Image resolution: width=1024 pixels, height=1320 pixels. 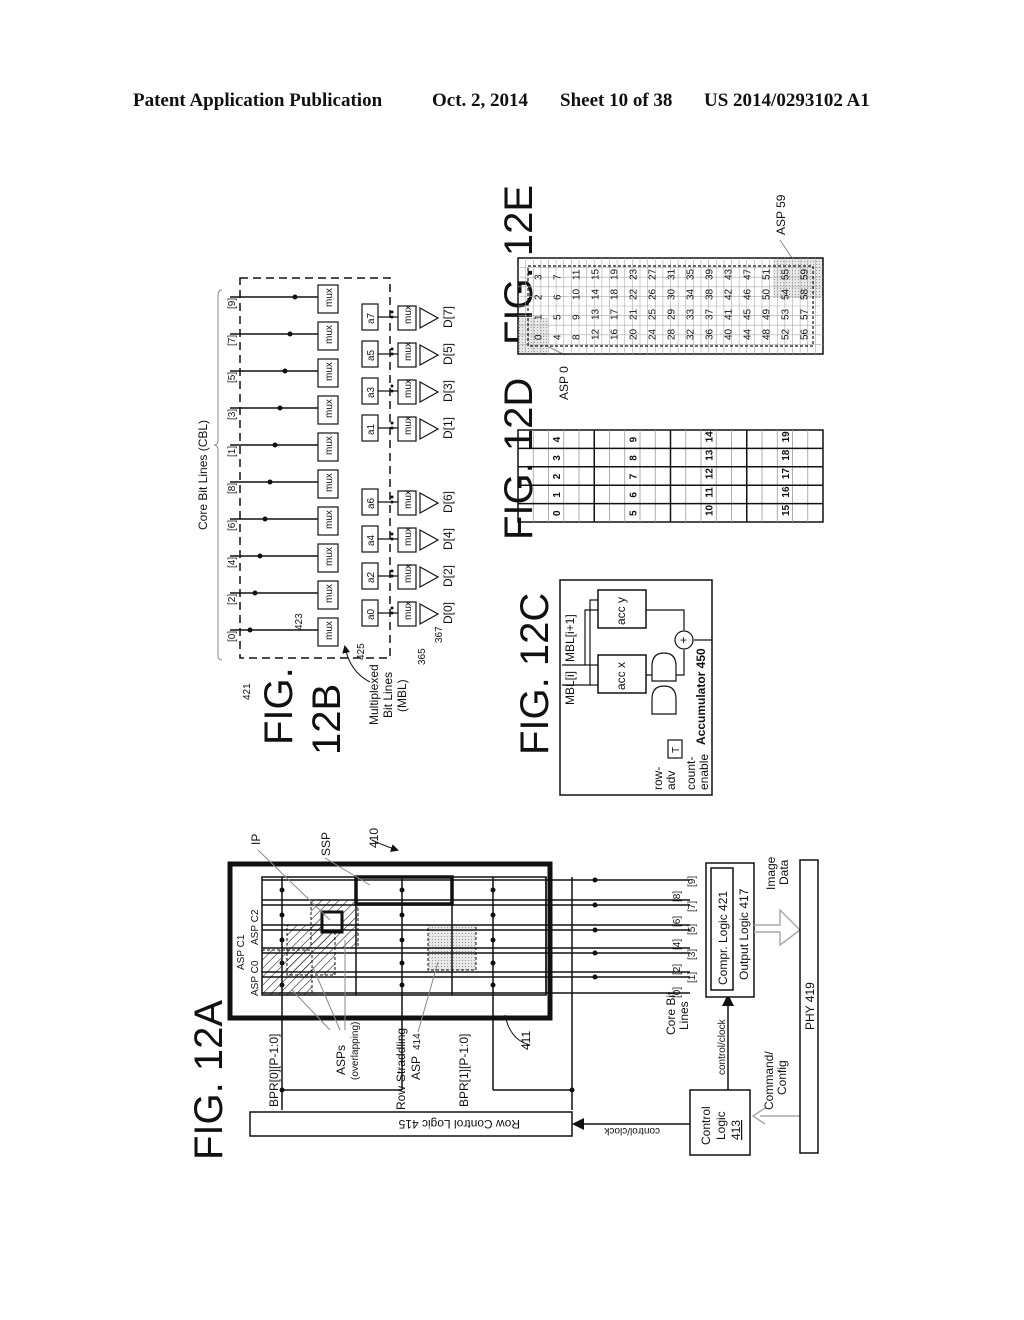 I want to click on output-label: D[2], so click(x=448, y=576).